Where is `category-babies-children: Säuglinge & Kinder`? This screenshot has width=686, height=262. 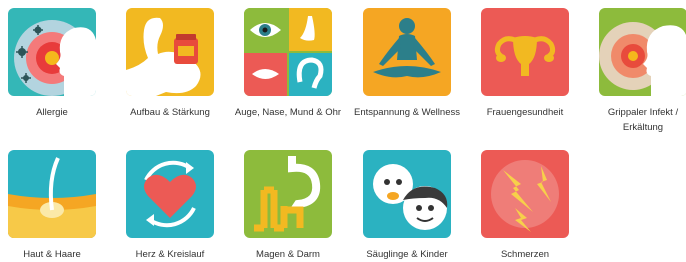
category-babies-children: Säuglinge & Kinder is located at coordinates (407, 206).